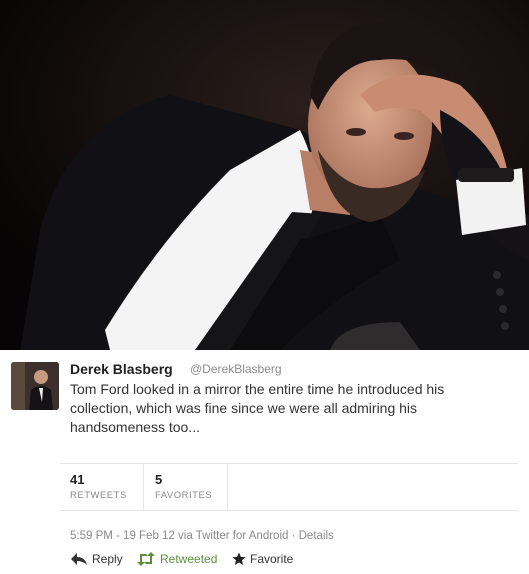  Describe the element at coordinates (77, 479) in the screenshot. I see `retweets-count: 41` at that location.